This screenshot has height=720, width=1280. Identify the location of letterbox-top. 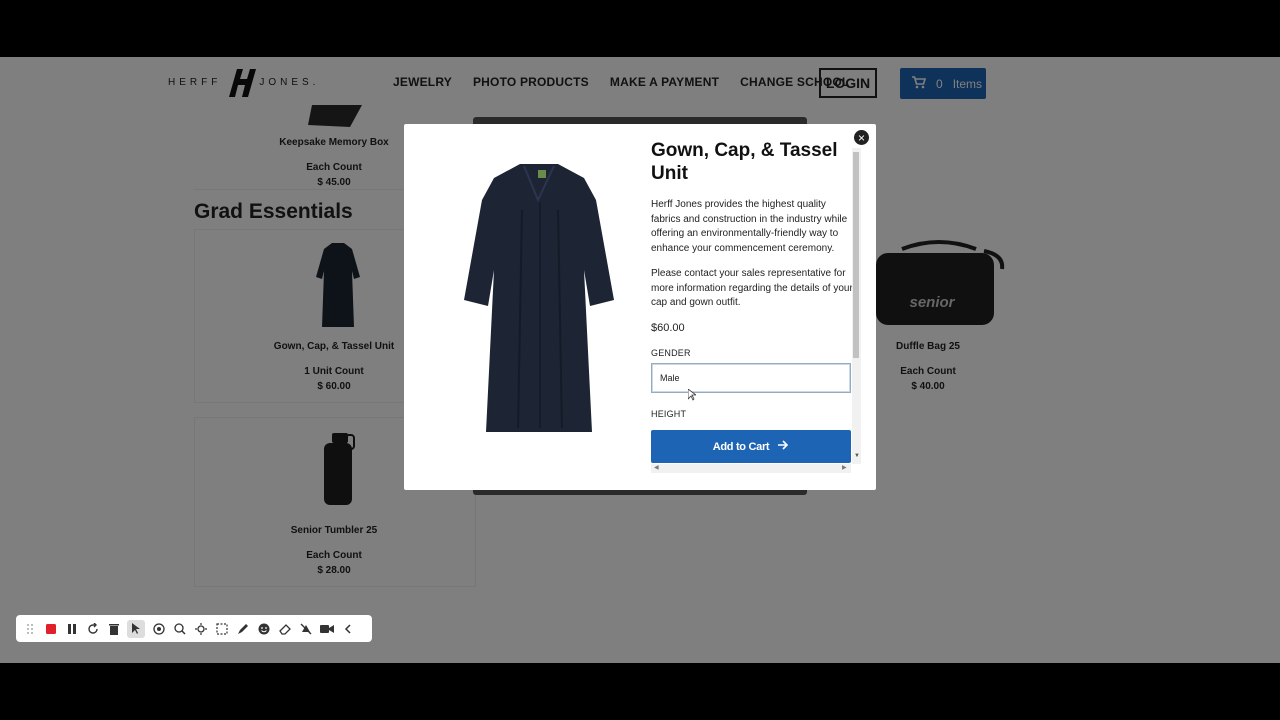
(640, 28).